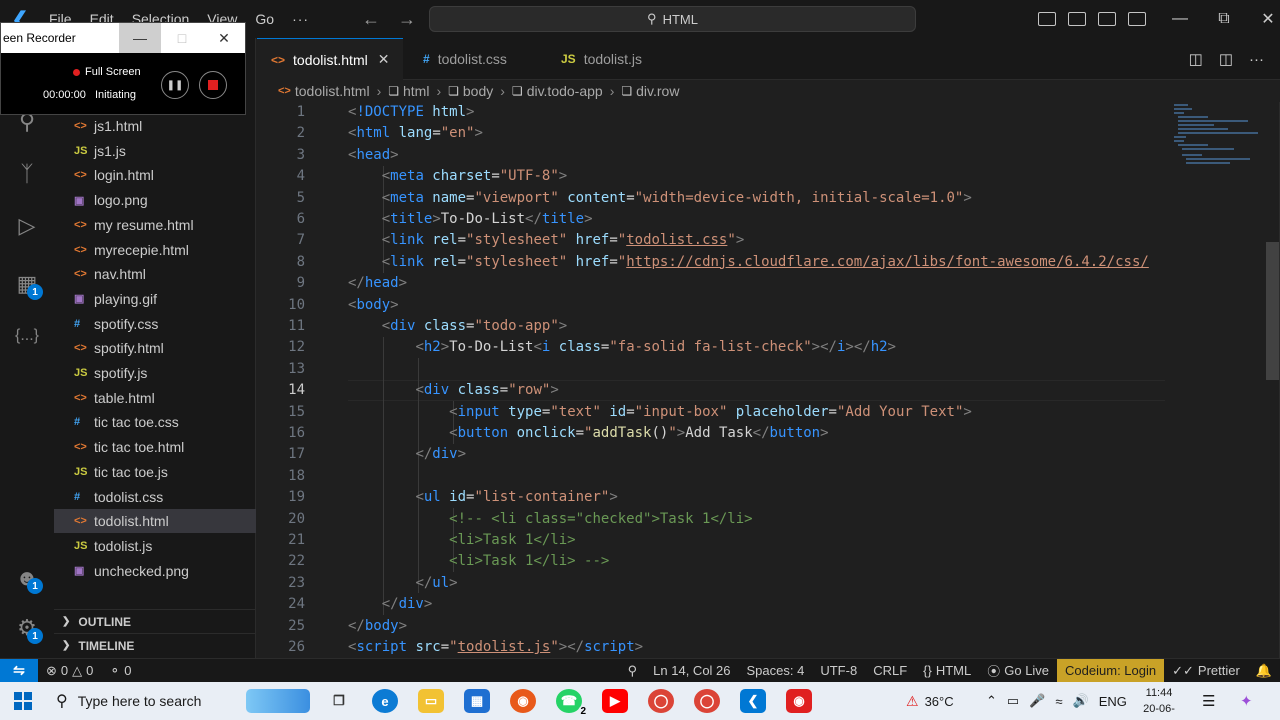 This screenshot has width=1280, height=720. Describe the element at coordinates (453, 390) in the screenshot. I see `code-line: <div class="row">` at that location.